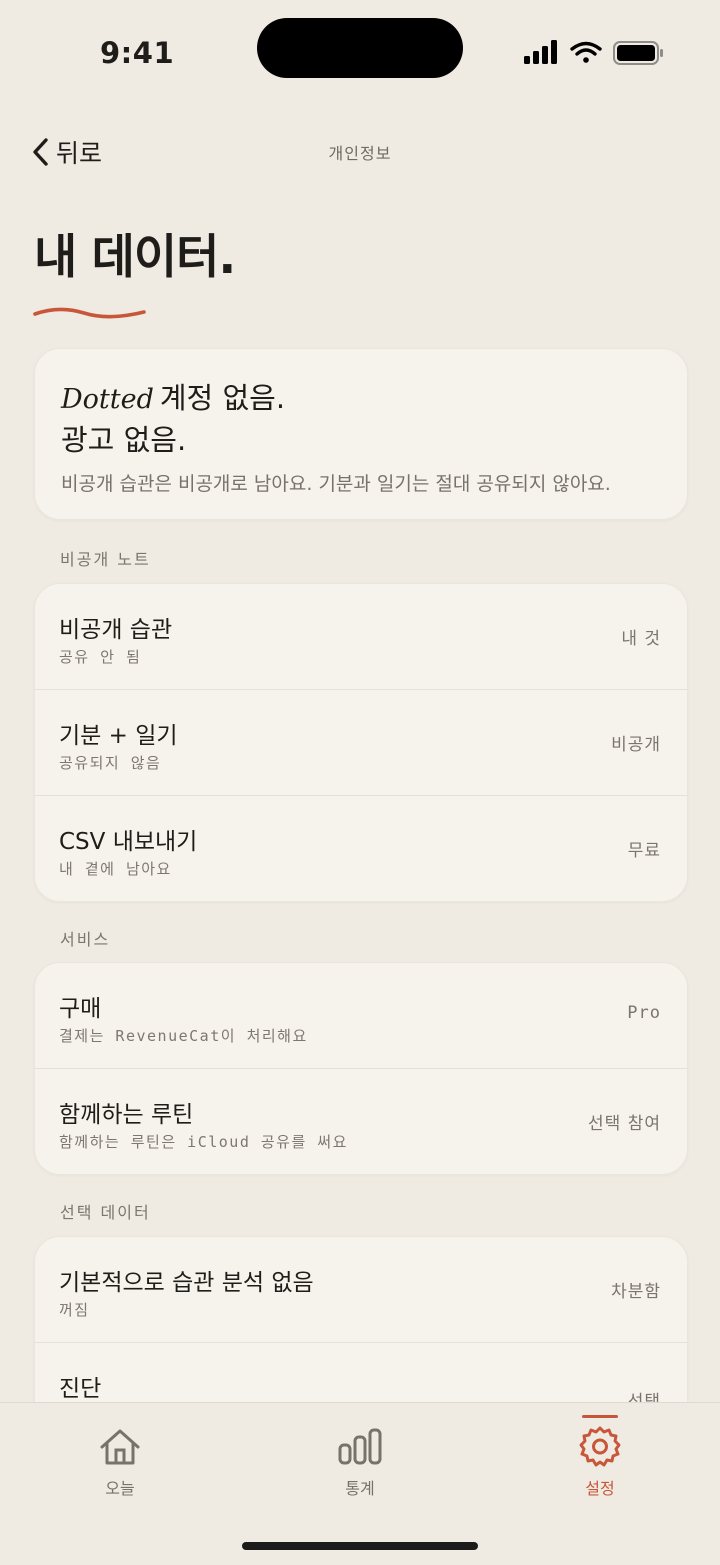  I want to click on row-subtitle: 꺼짐, so click(74, 1310).